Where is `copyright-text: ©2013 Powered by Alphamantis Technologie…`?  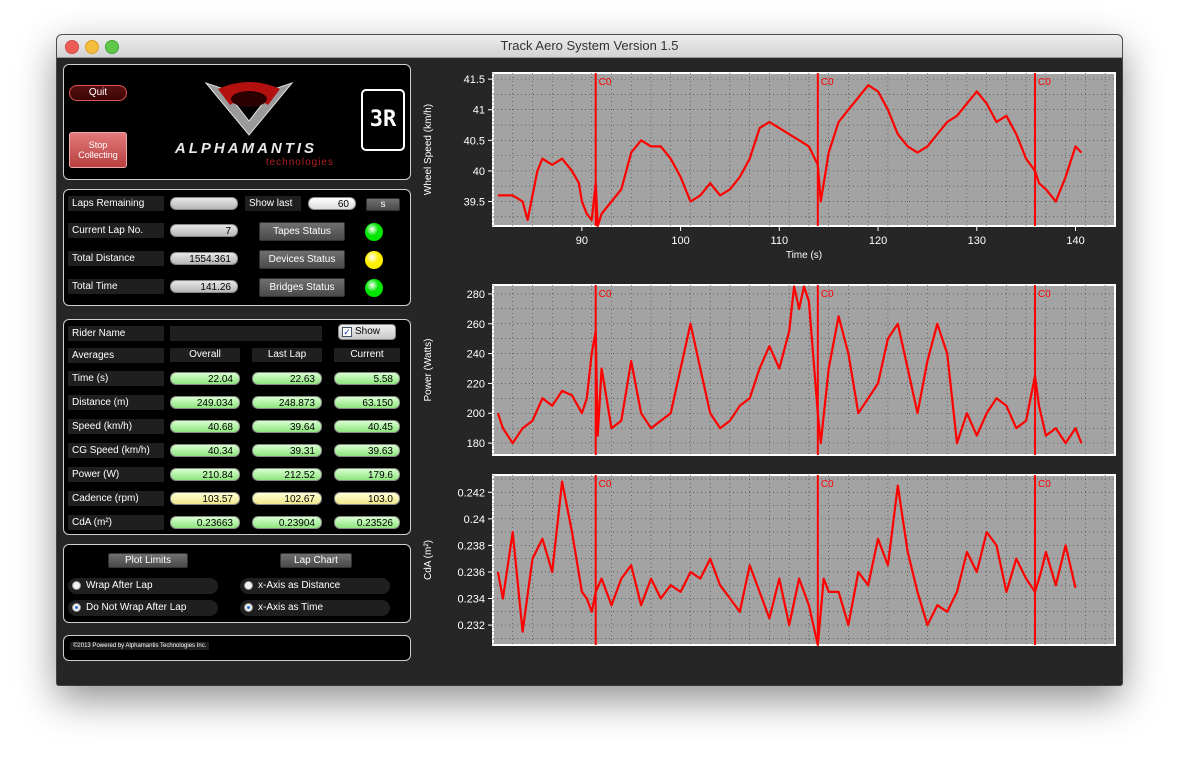
copyright-text: ©2013 Powered by Alphamantis Technologie… is located at coordinates (140, 646).